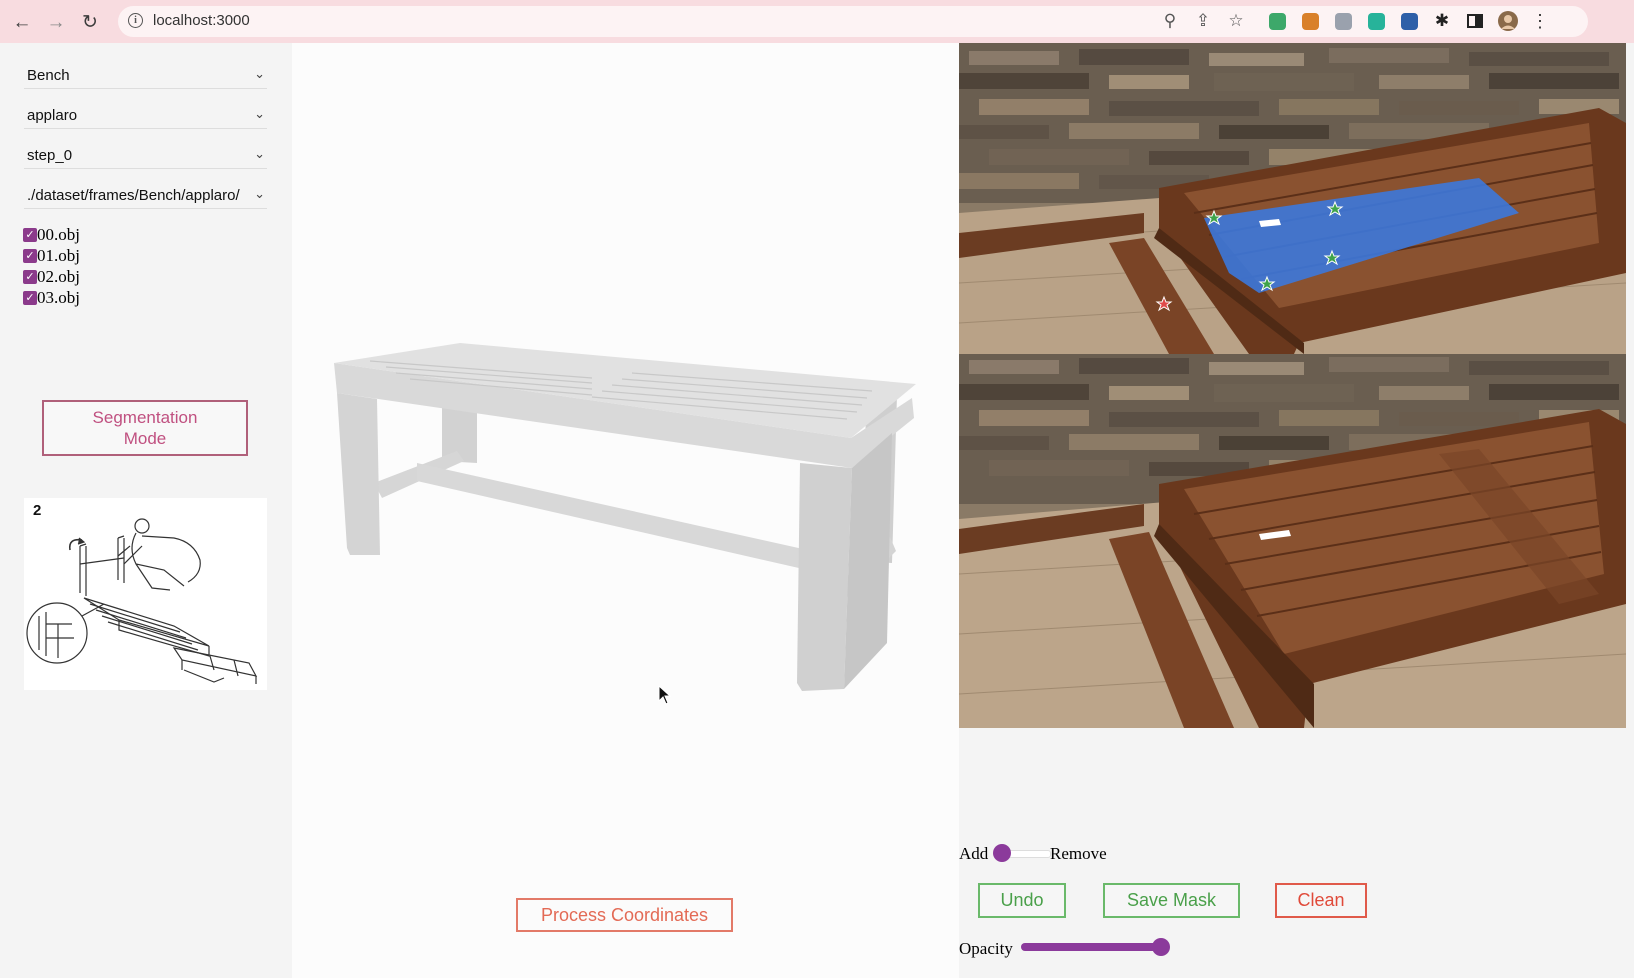  I want to click on opacity-slider-track, so click(1095, 947).